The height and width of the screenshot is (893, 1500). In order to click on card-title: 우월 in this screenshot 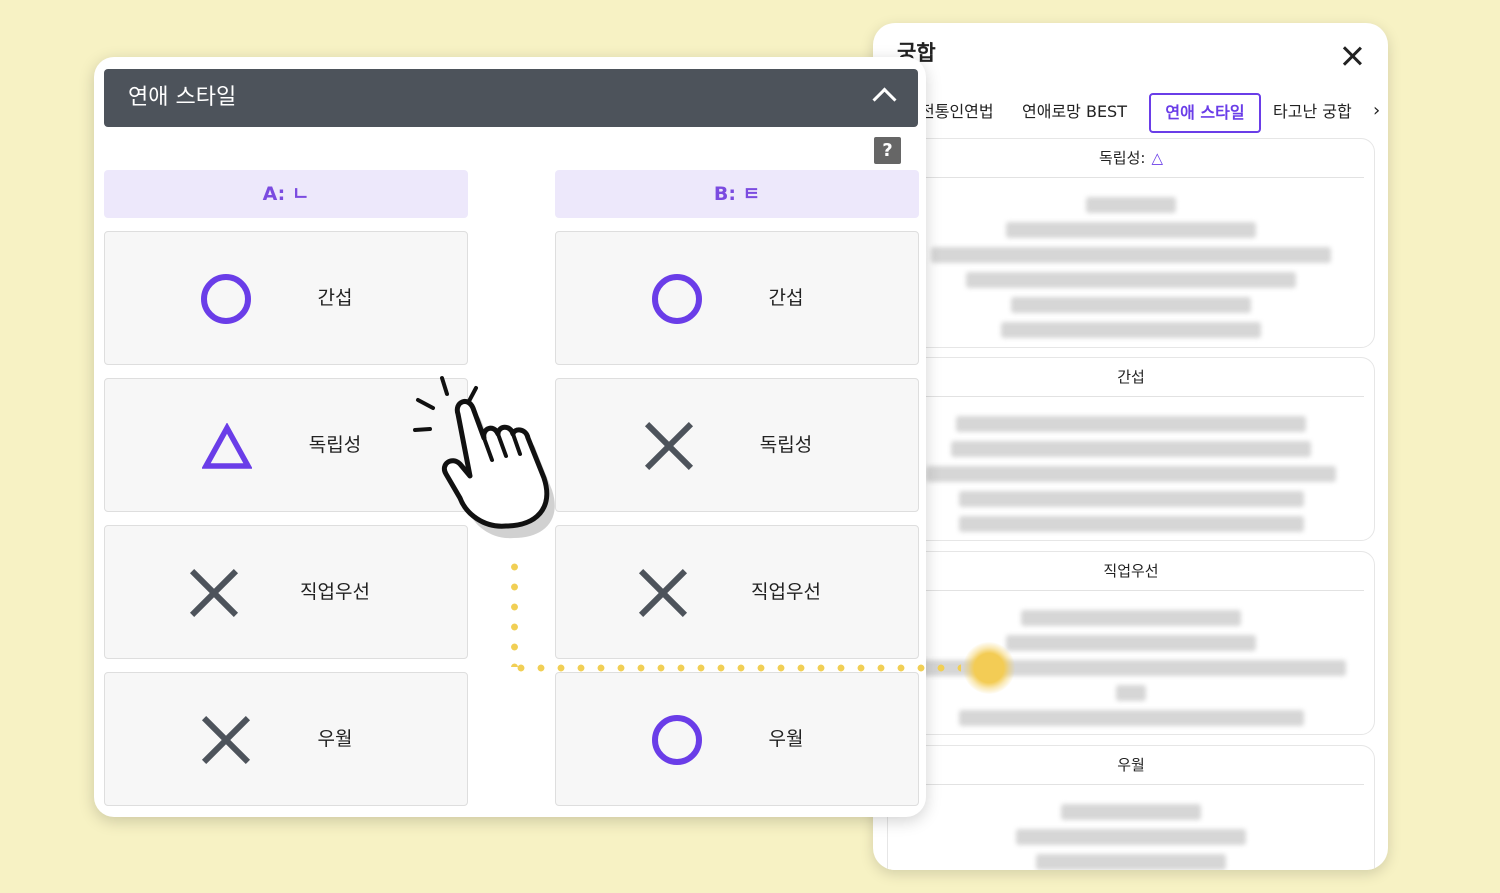, I will do `click(1131, 765)`.